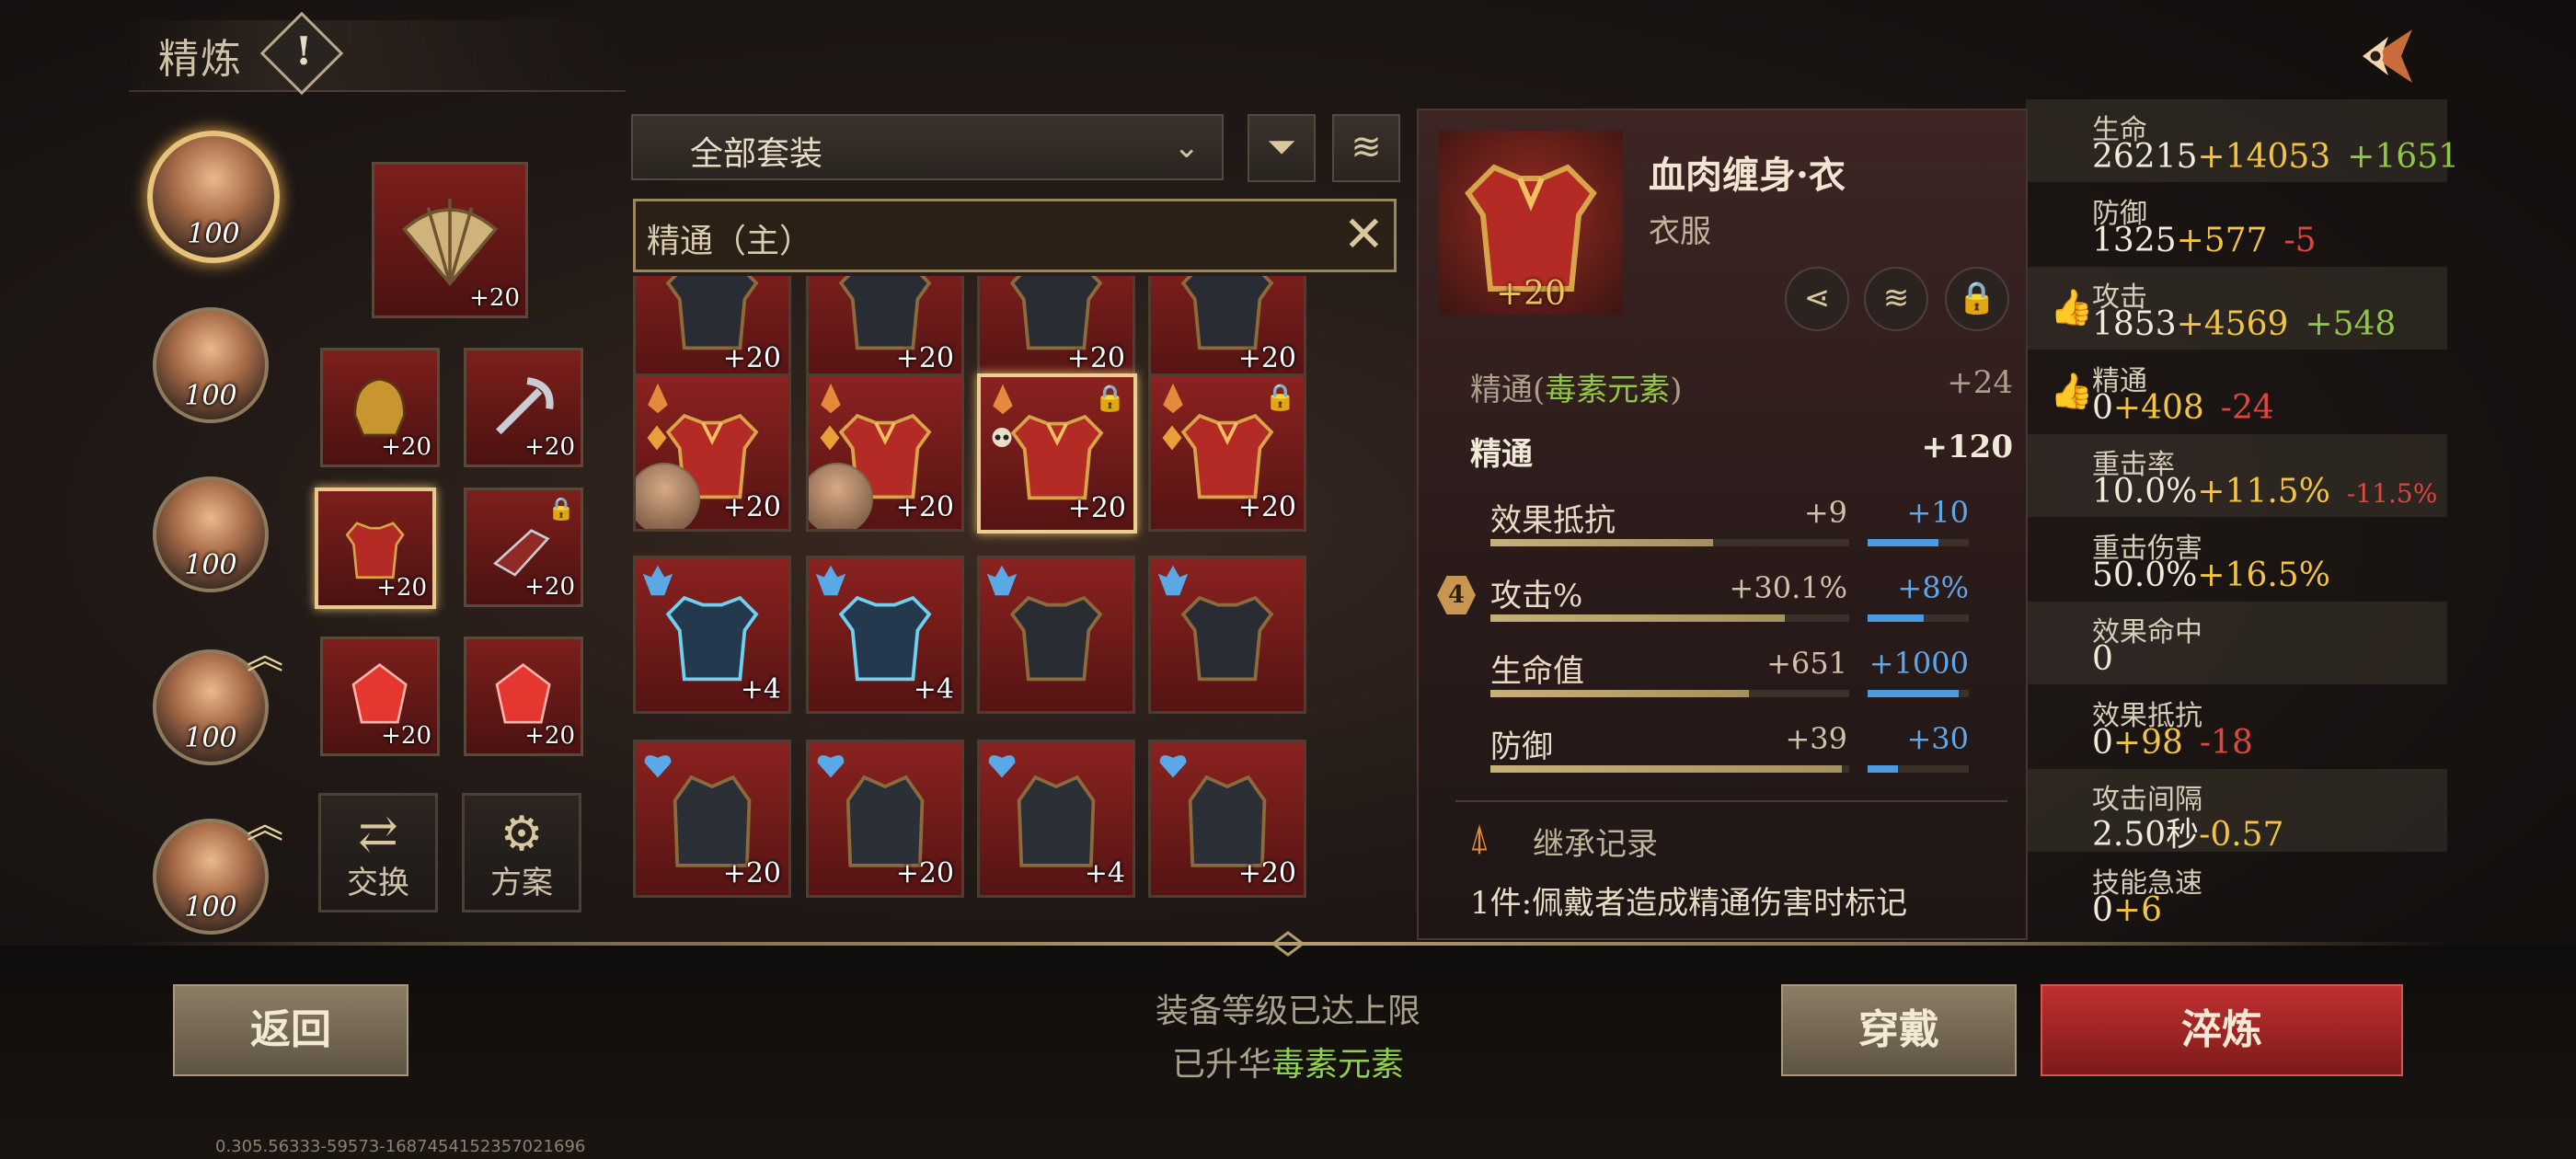  What do you see at coordinates (1536, 596) in the screenshot?
I see `substat-name: 攻击%` at bounding box center [1536, 596].